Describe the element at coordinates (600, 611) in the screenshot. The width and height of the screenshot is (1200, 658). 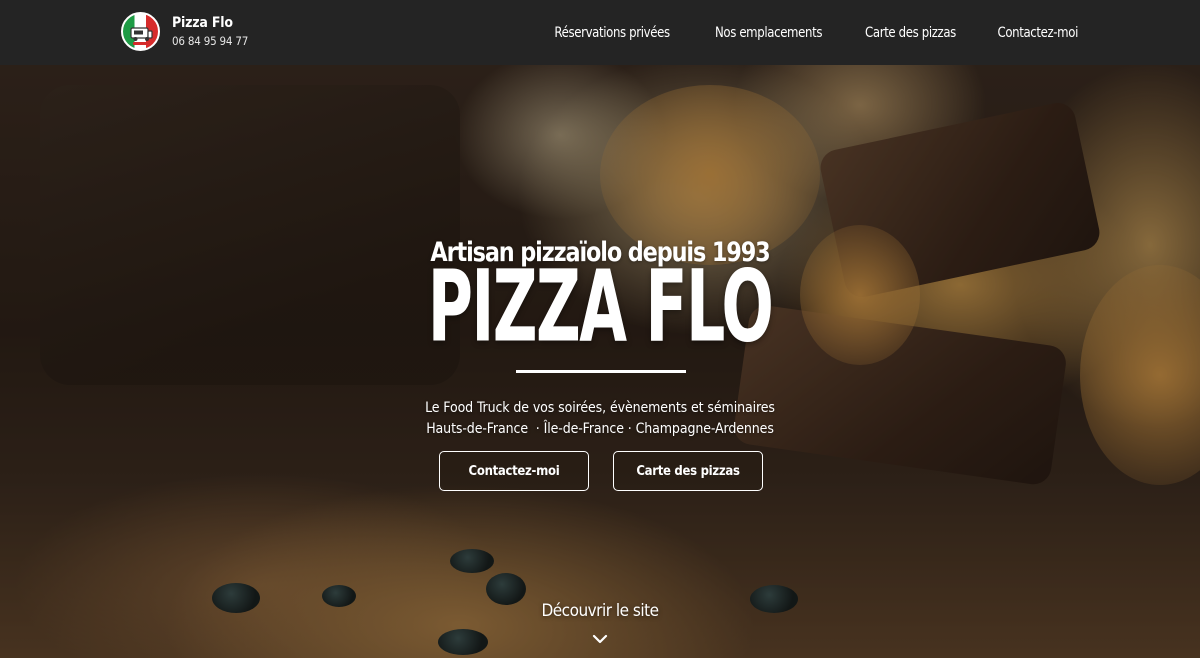
I see `discover-site-link: Découvrir le site` at that location.